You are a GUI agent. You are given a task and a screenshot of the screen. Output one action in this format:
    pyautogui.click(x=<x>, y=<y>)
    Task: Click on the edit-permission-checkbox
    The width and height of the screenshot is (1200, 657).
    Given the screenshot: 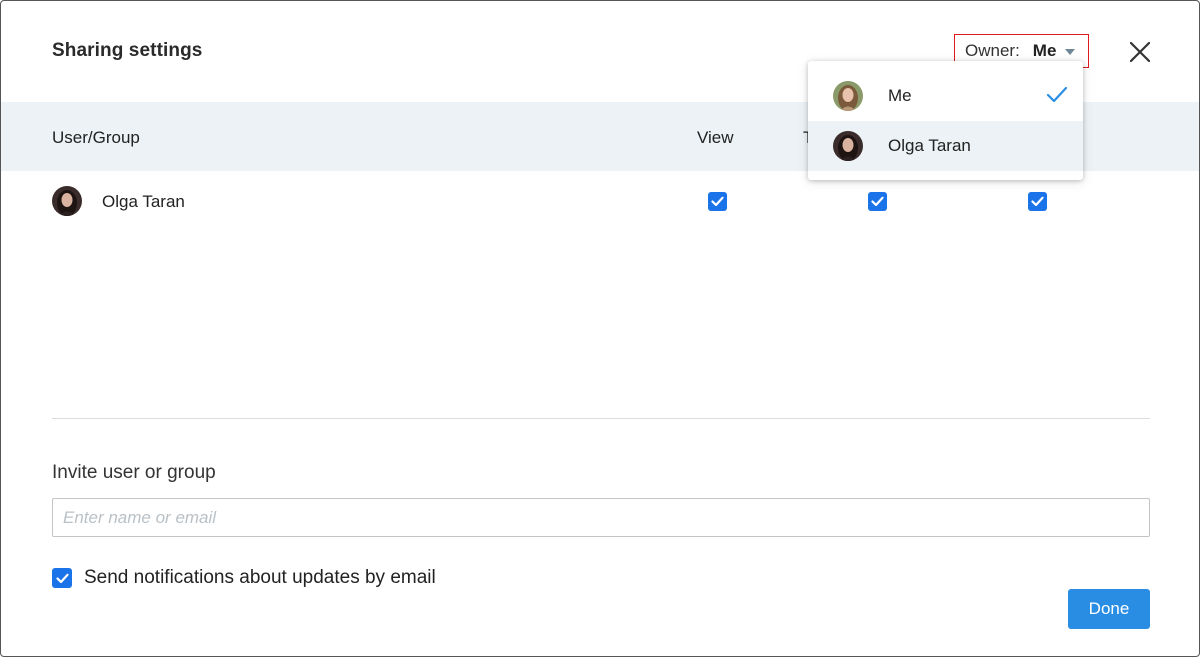 What is the action you would take?
    pyautogui.click(x=877, y=201)
    